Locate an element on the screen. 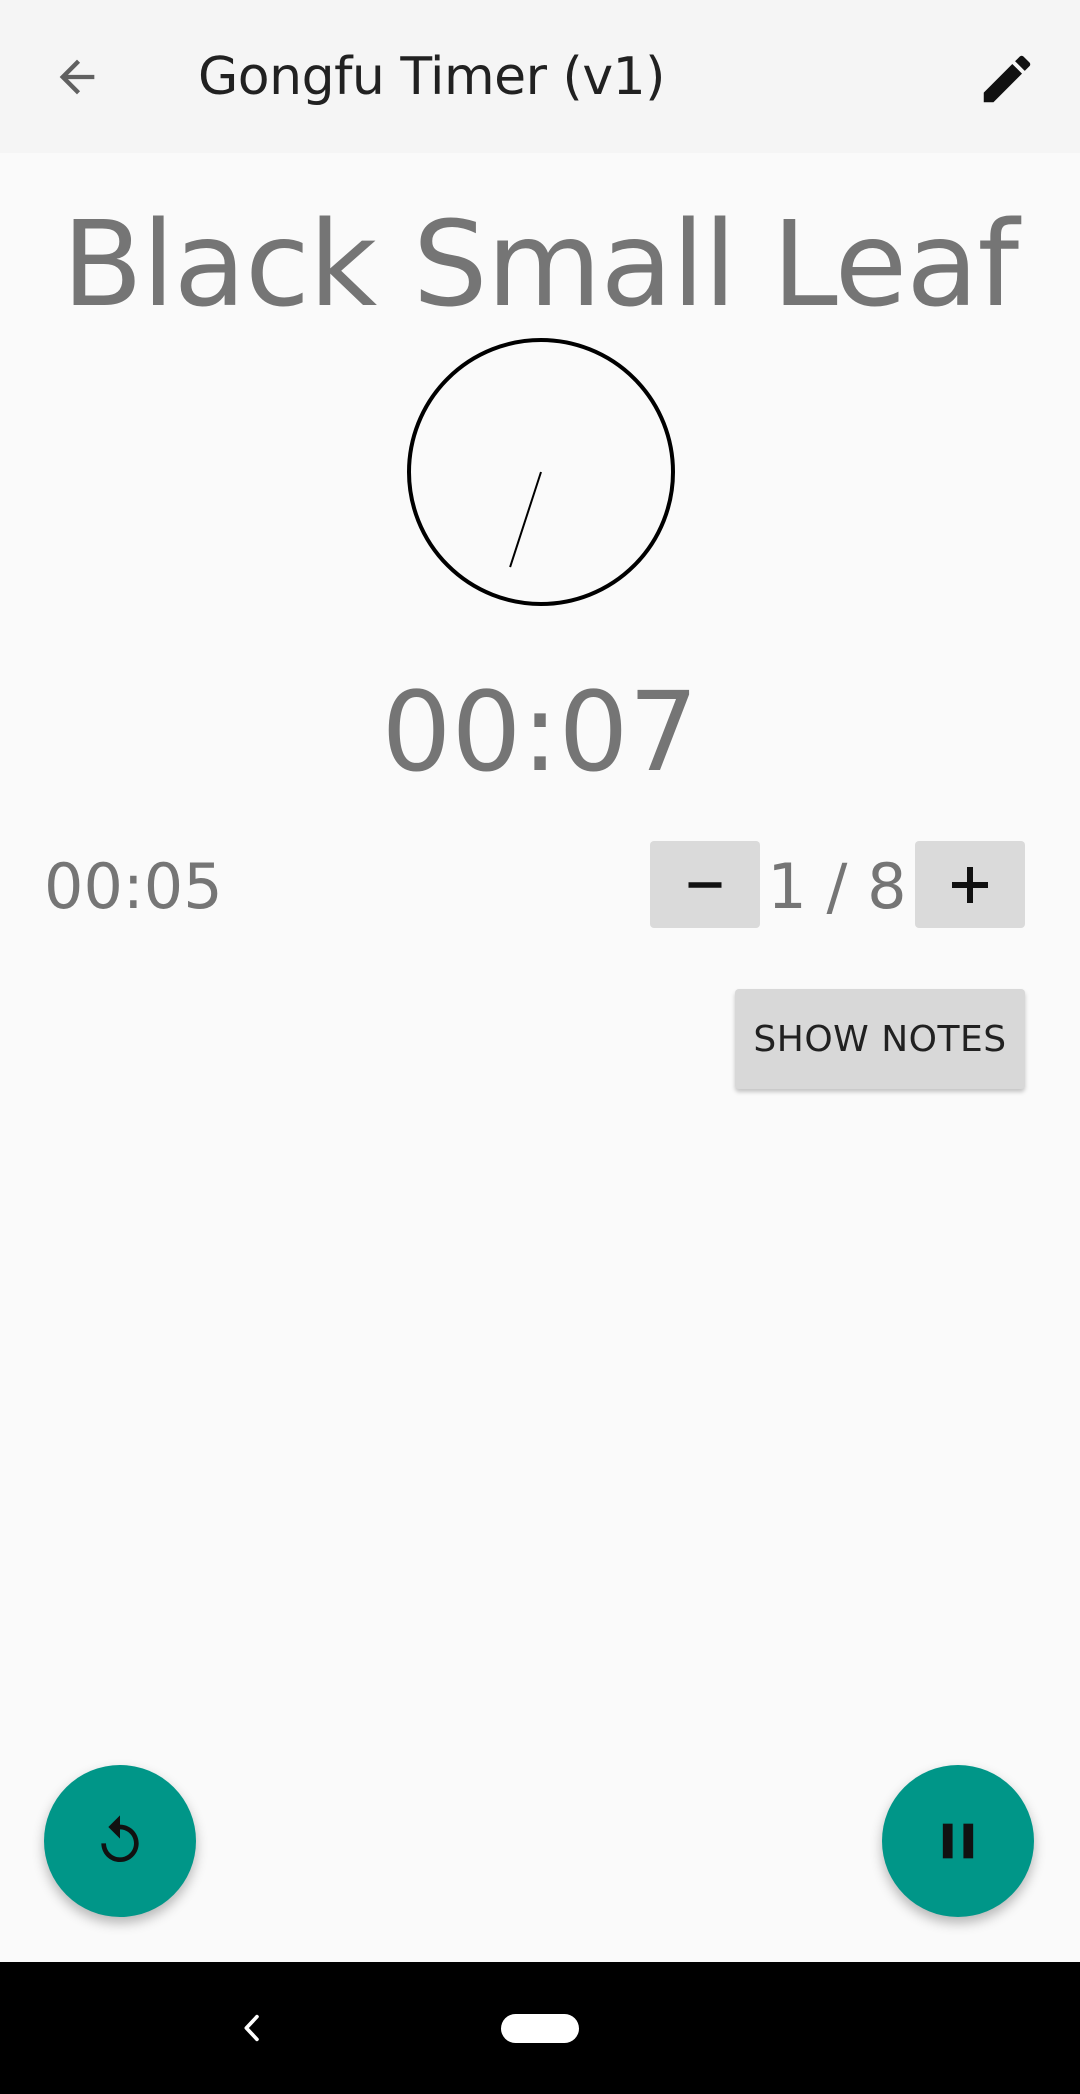  replay-icon is located at coordinates (120, 1838).